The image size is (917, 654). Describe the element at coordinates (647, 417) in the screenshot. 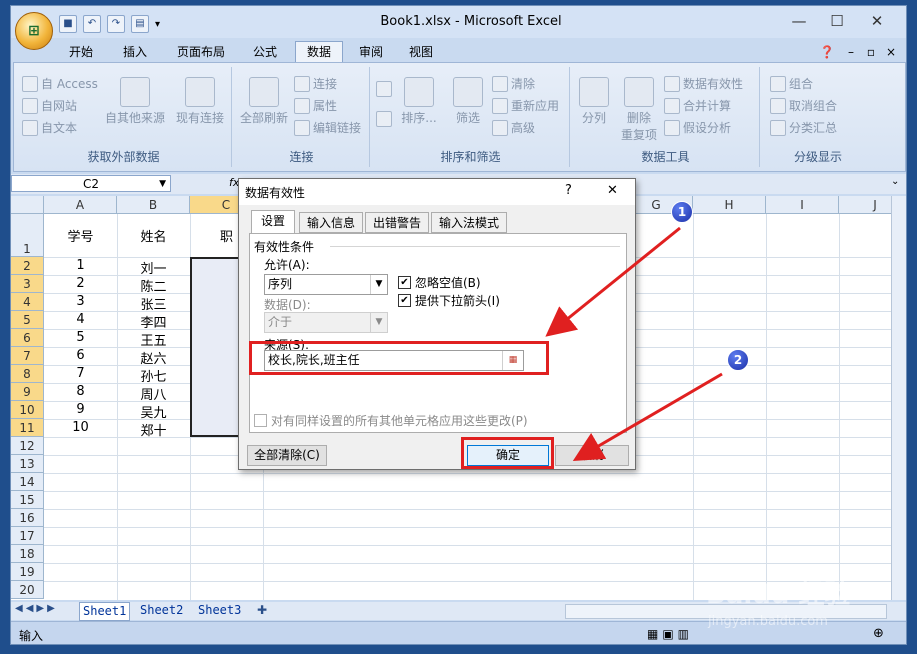

I see `arrow-to-ok` at that location.